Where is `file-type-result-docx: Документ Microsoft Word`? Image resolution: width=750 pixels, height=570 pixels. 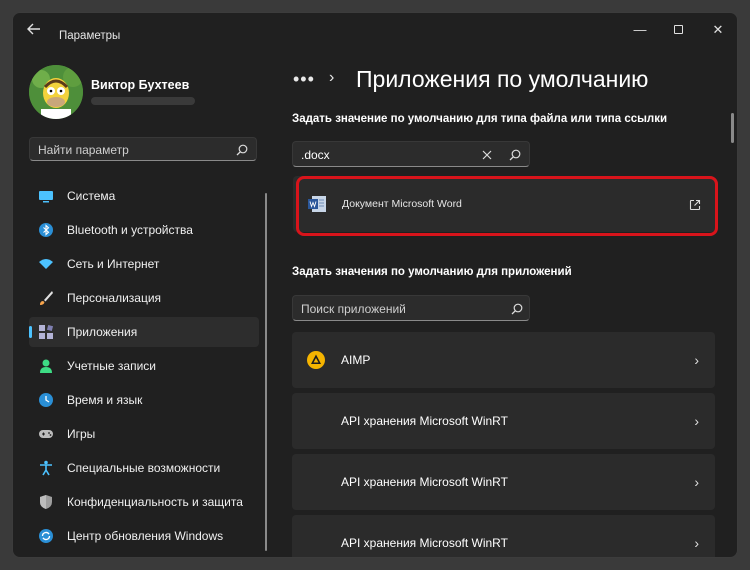 file-type-result-docx: Документ Microsoft Word is located at coordinates (504, 204).